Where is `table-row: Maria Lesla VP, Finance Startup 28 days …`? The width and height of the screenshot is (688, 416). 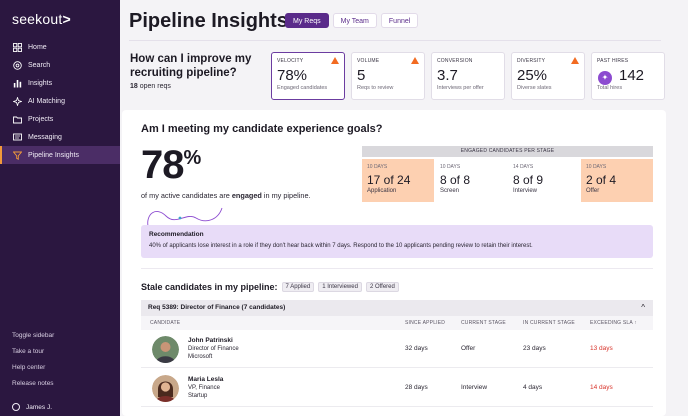 table-row: Maria Lesla VP, Finance Startup 28 days … is located at coordinates (397, 388).